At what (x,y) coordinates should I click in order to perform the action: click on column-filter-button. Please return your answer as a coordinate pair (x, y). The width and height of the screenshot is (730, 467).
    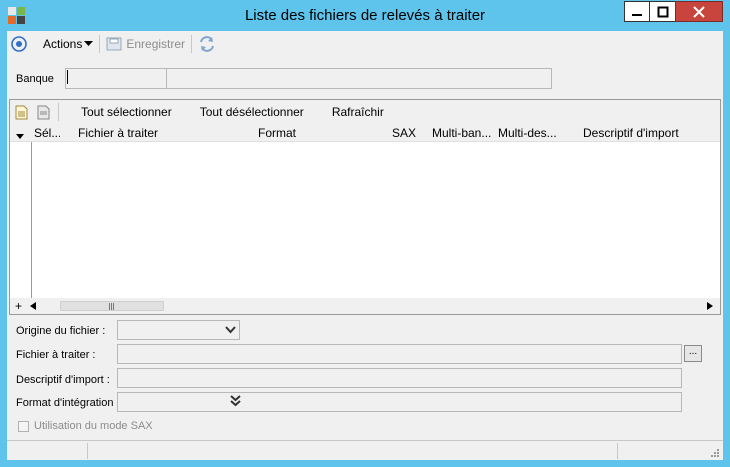
    Looking at the image, I should click on (20, 136).